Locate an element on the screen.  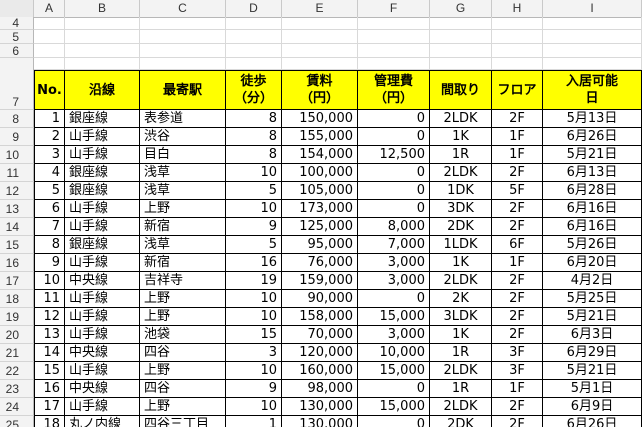
table-cell: 中央線 is located at coordinates (102, 353).